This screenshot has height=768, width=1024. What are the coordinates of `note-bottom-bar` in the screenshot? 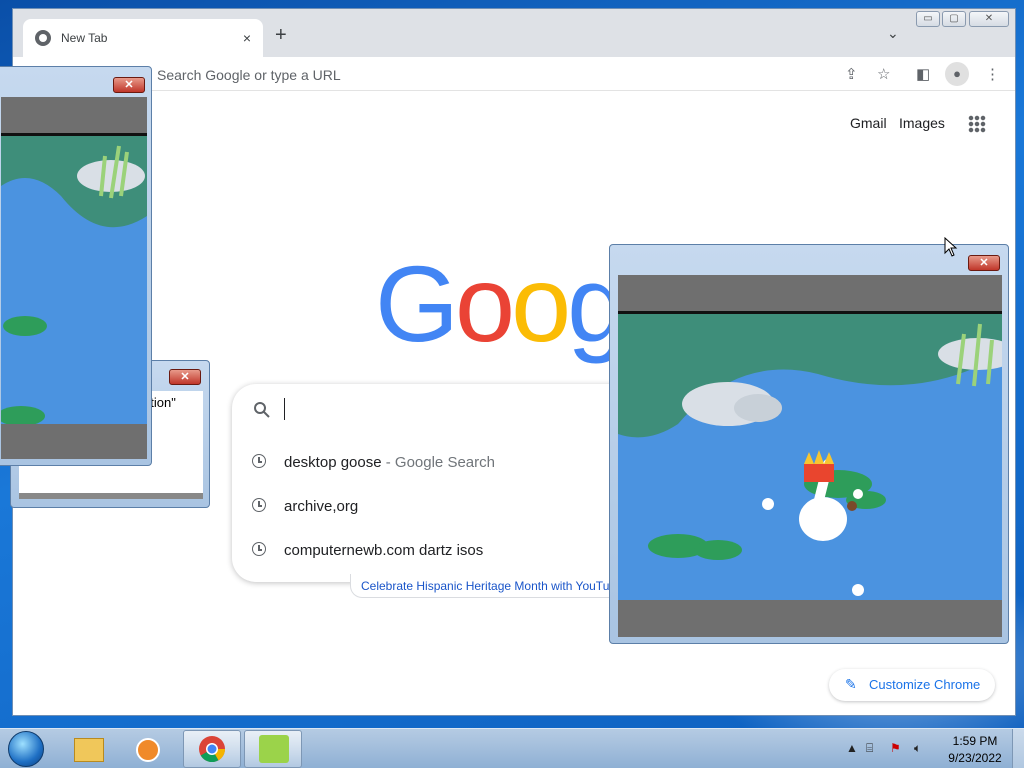 It's located at (111, 496).